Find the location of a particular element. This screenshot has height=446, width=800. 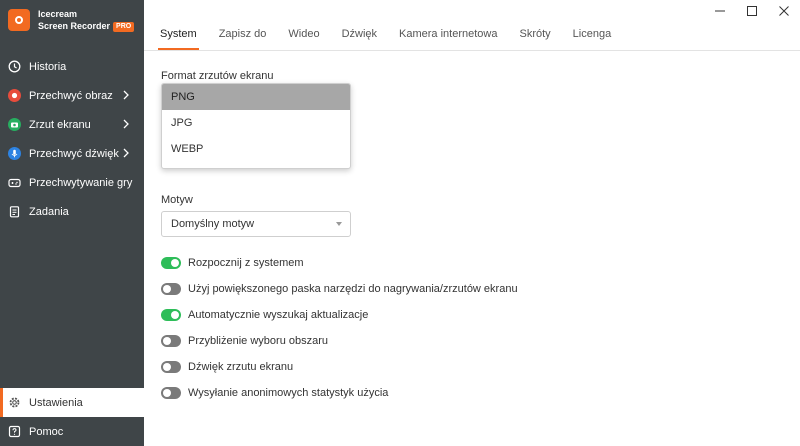

enlarged-toolbar-toggle is located at coordinates (171, 289).